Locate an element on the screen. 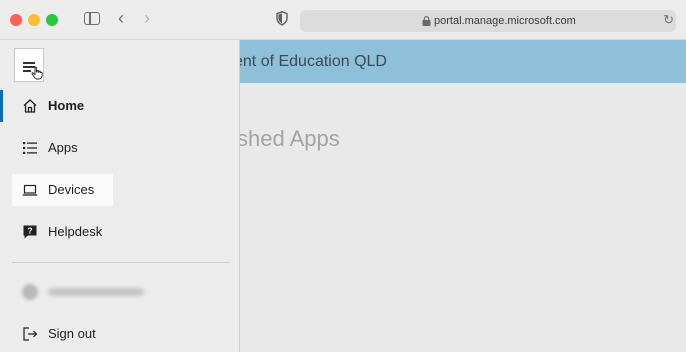 The image size is (686, 352). forward-icon: › is located at coordinates (147, 18).